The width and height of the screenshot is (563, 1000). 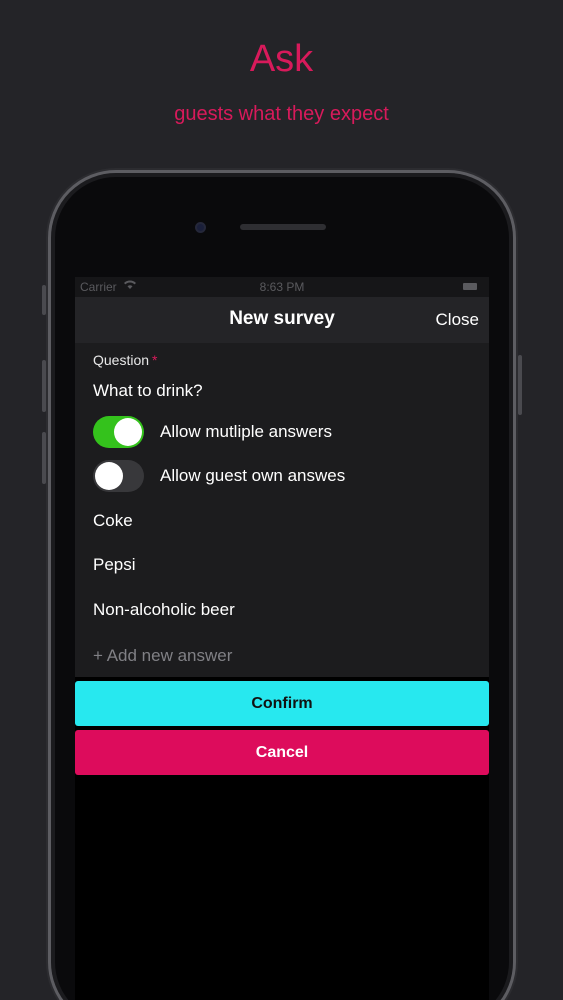 I want to click on guest-answers-label: Allow guest own answes, so click(x=253, y=475).